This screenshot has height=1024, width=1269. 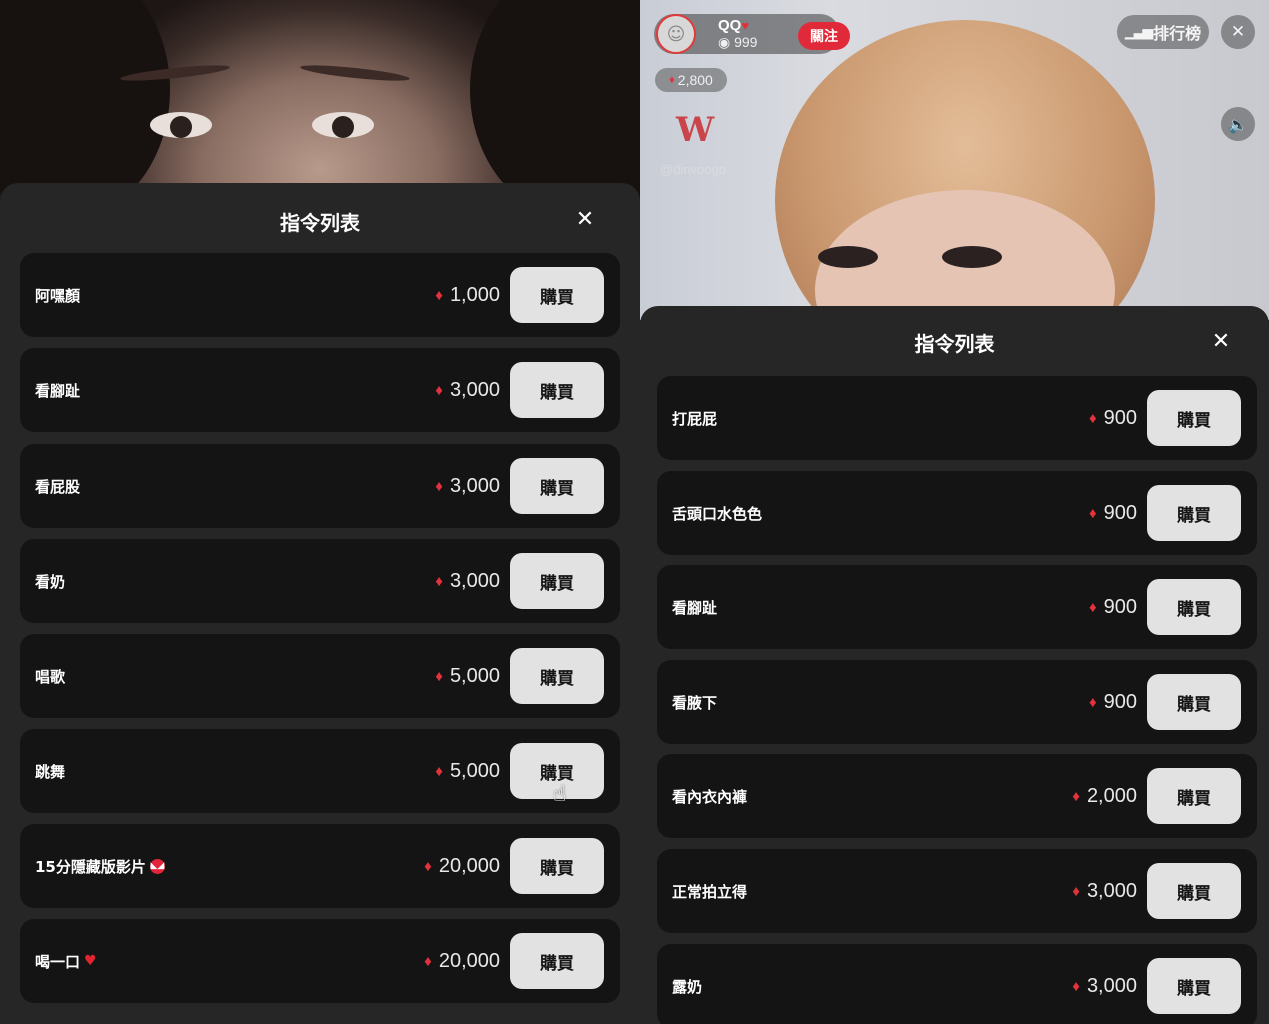 I want to click on gem-balance: ♦ 2,800, so click(x=691, y=80).